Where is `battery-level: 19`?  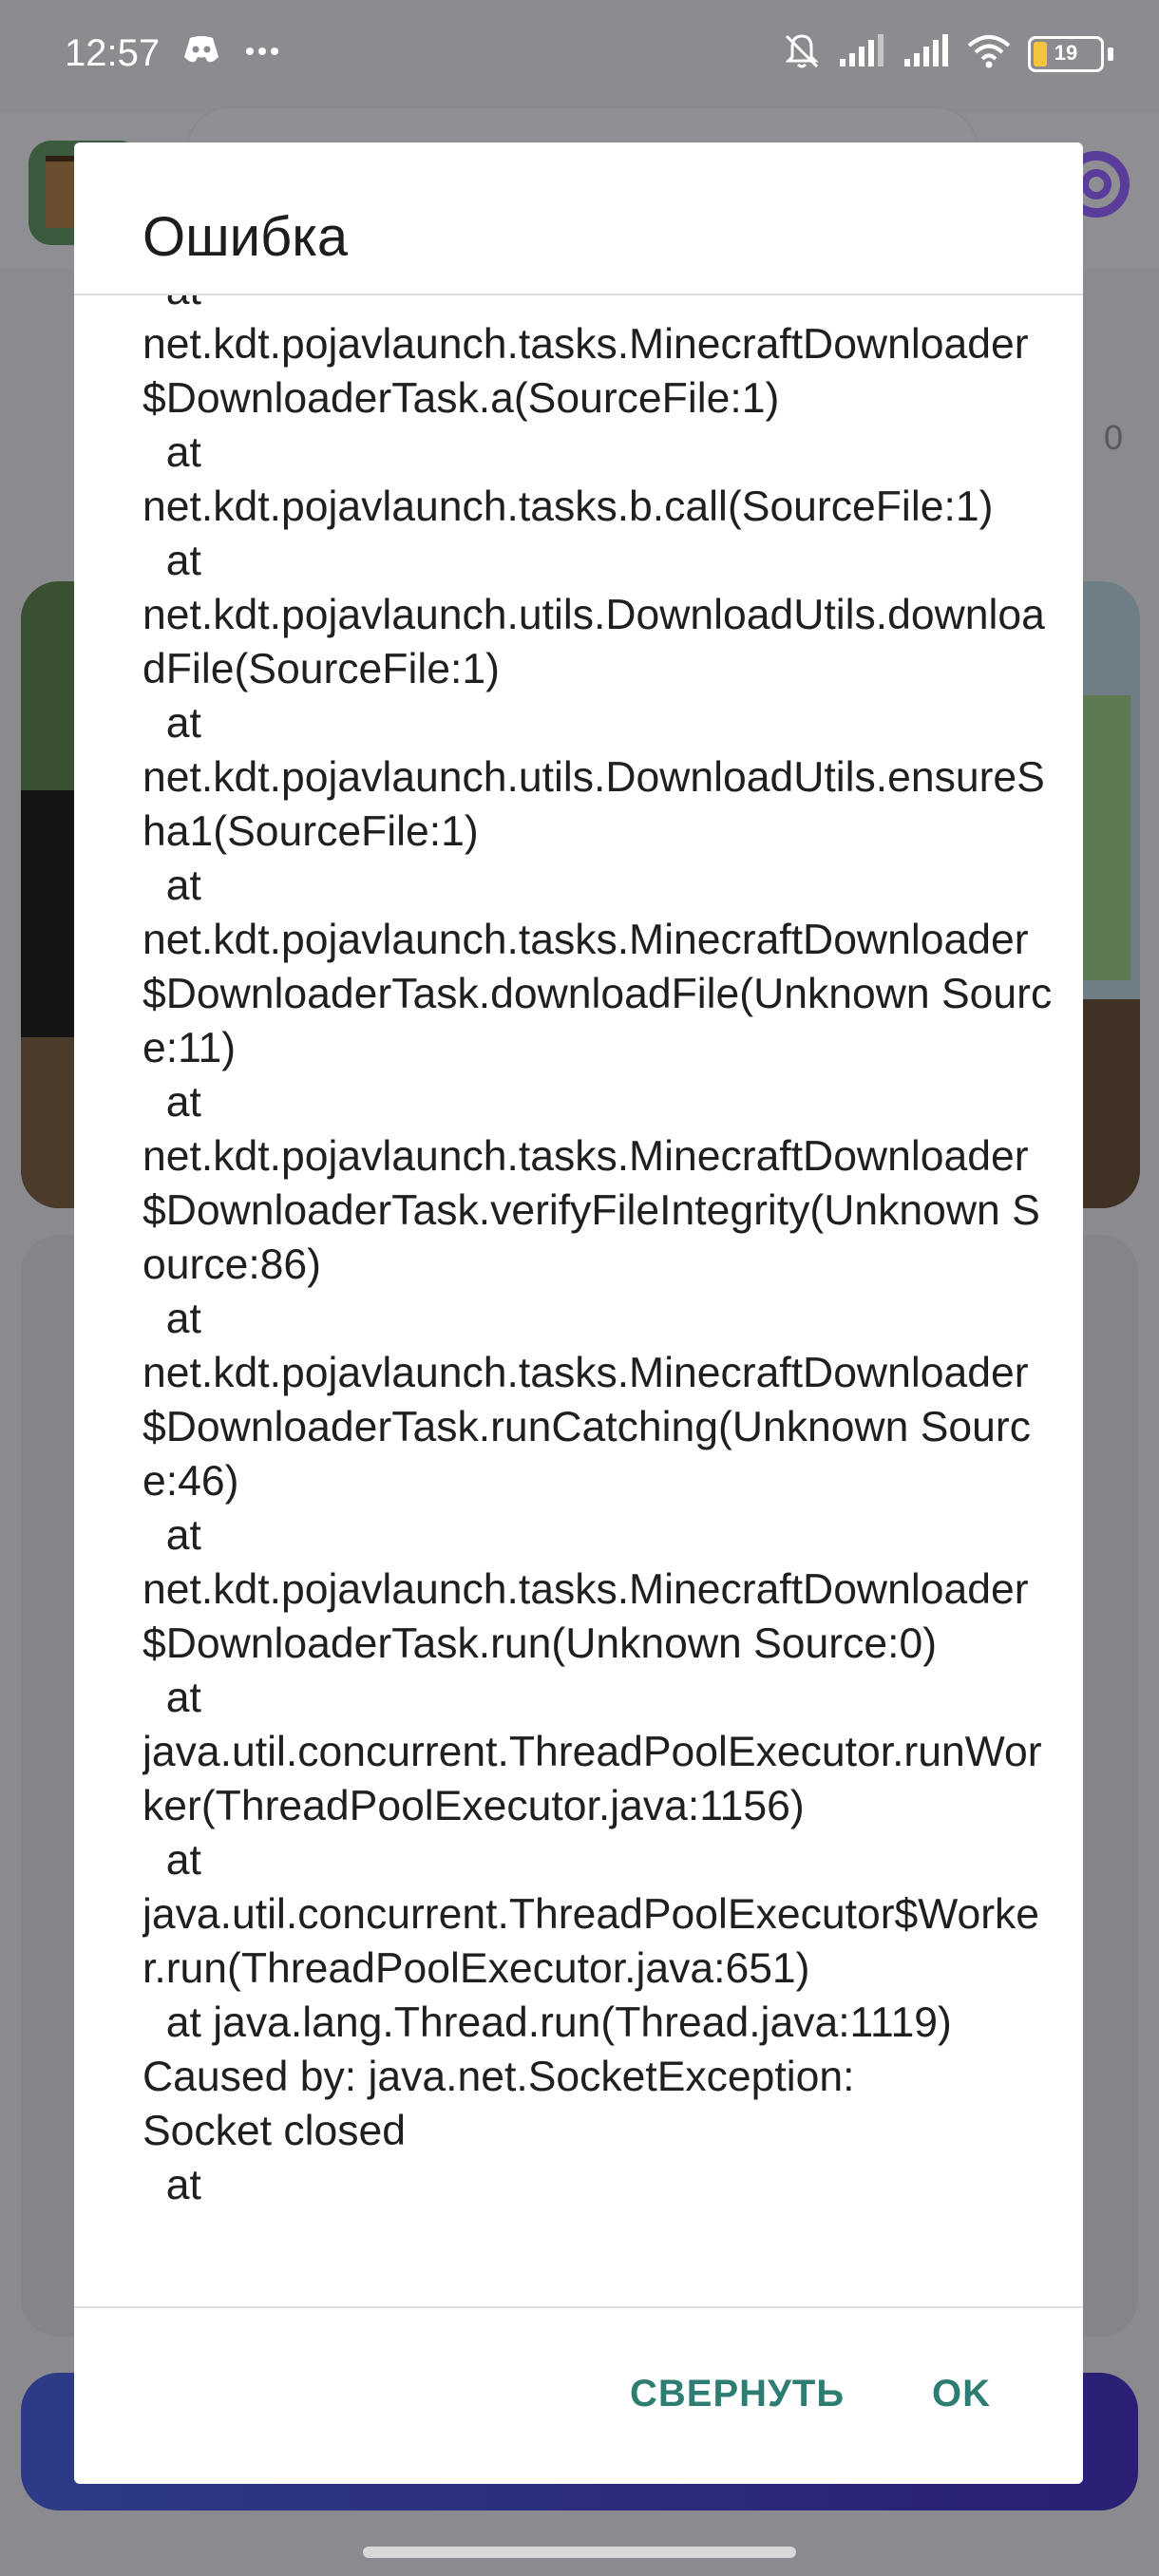
battery-level: 19 is located at coordinates (1066, 52).